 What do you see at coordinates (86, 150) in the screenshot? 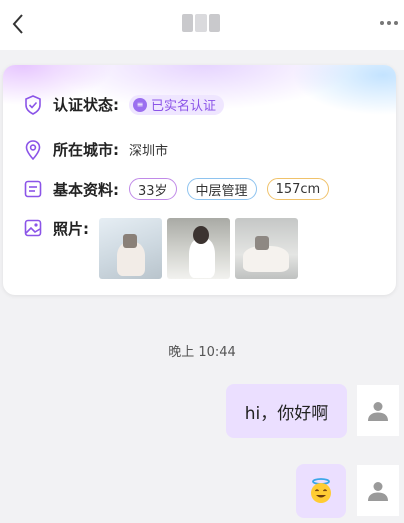
I see `city-label: 所在城市:` at bounding box center [86, 150].